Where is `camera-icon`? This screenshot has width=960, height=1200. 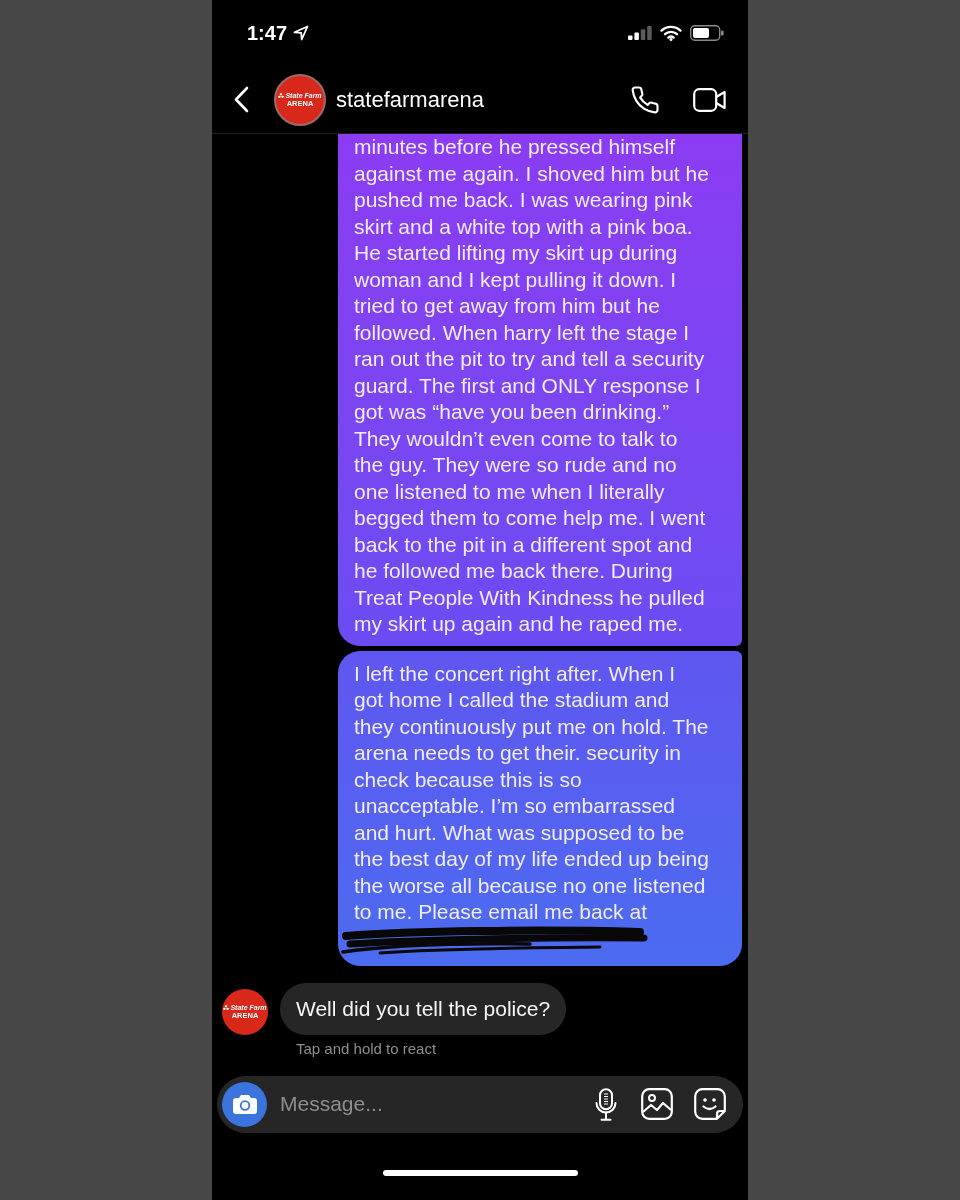
camera-icon is located at coordinates (244, 1104).